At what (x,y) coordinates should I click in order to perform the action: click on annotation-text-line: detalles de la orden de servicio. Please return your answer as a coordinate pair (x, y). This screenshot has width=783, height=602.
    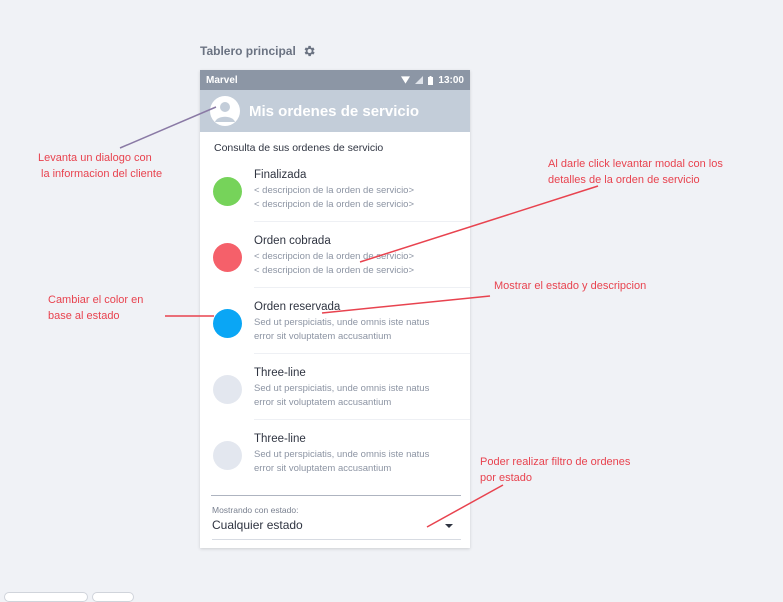
    Looking at the image, I should click on (624, 180).